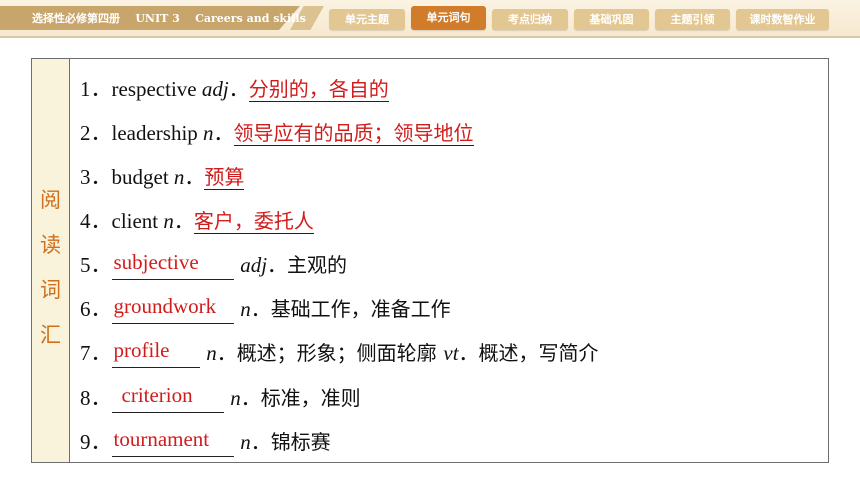 The height and width of the screenshot is (484, 860). What do you see at coordinates (300, 442) in the screenshot?
I see `meaning-text: 锦标赛` at bounding box center [300, 442].